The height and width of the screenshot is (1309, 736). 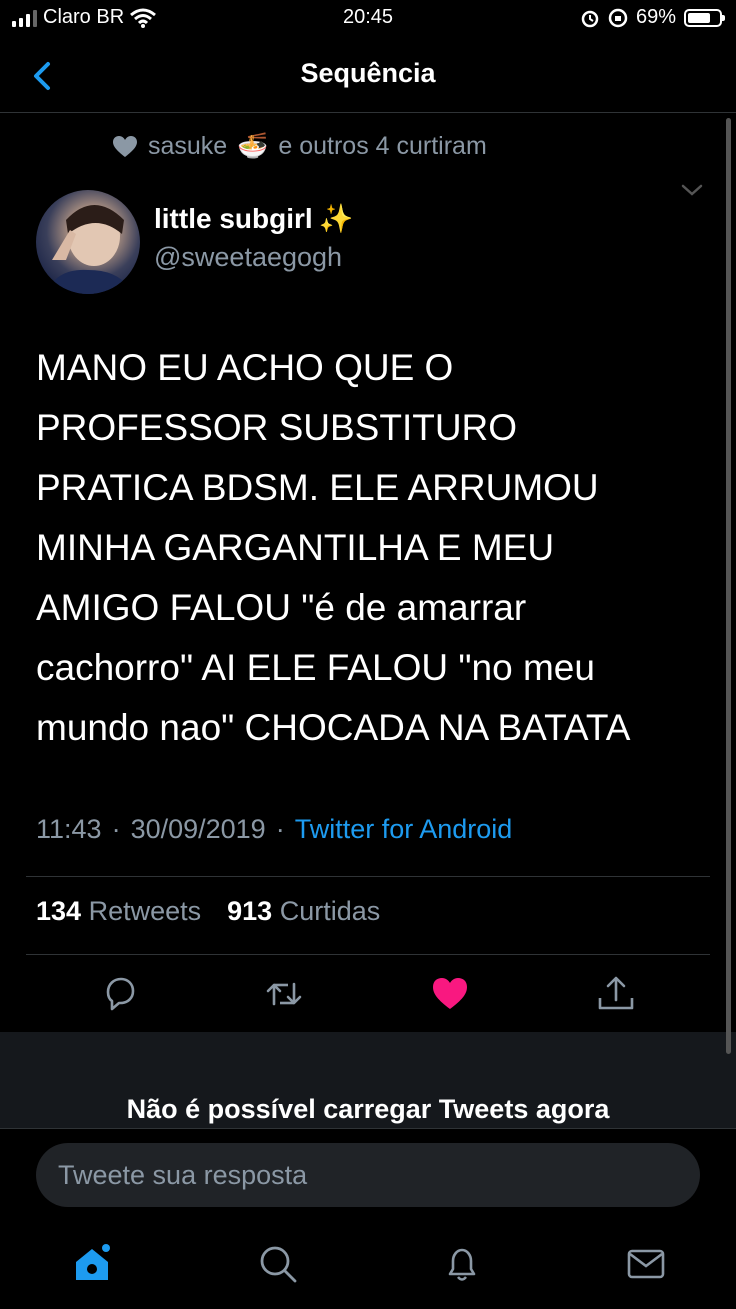 I want to click on status-right: 69%, so click(x=652, y=17).